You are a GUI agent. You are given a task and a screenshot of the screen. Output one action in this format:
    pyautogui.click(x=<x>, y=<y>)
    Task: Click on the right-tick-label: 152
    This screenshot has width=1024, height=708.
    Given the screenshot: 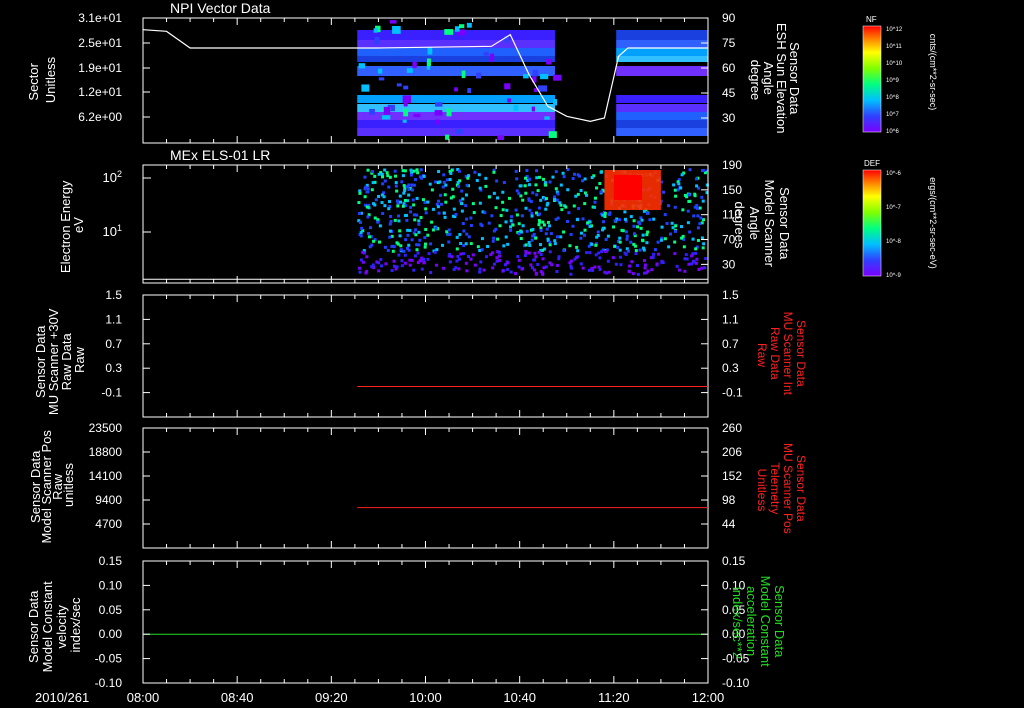 What is the action you would take?
    pyautogui.click(x=732, y=476)
    